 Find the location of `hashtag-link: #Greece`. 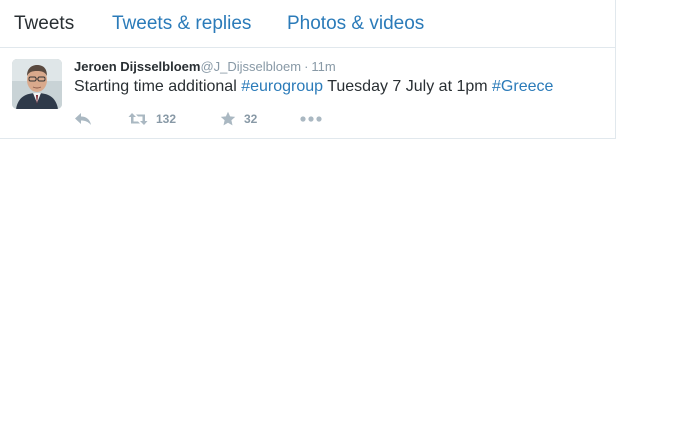

hashtag-link: #Greece is located at coordinates (522, 86).